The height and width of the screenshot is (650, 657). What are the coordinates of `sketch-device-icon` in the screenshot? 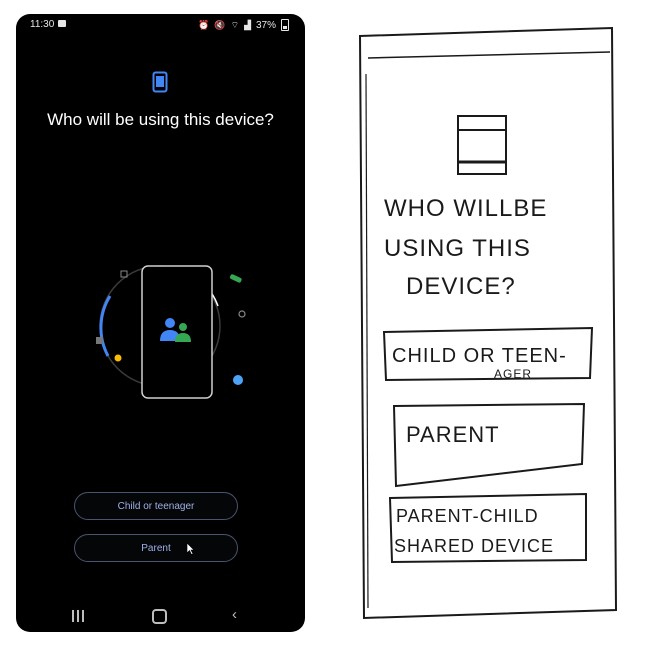 It's located at (482, 145).